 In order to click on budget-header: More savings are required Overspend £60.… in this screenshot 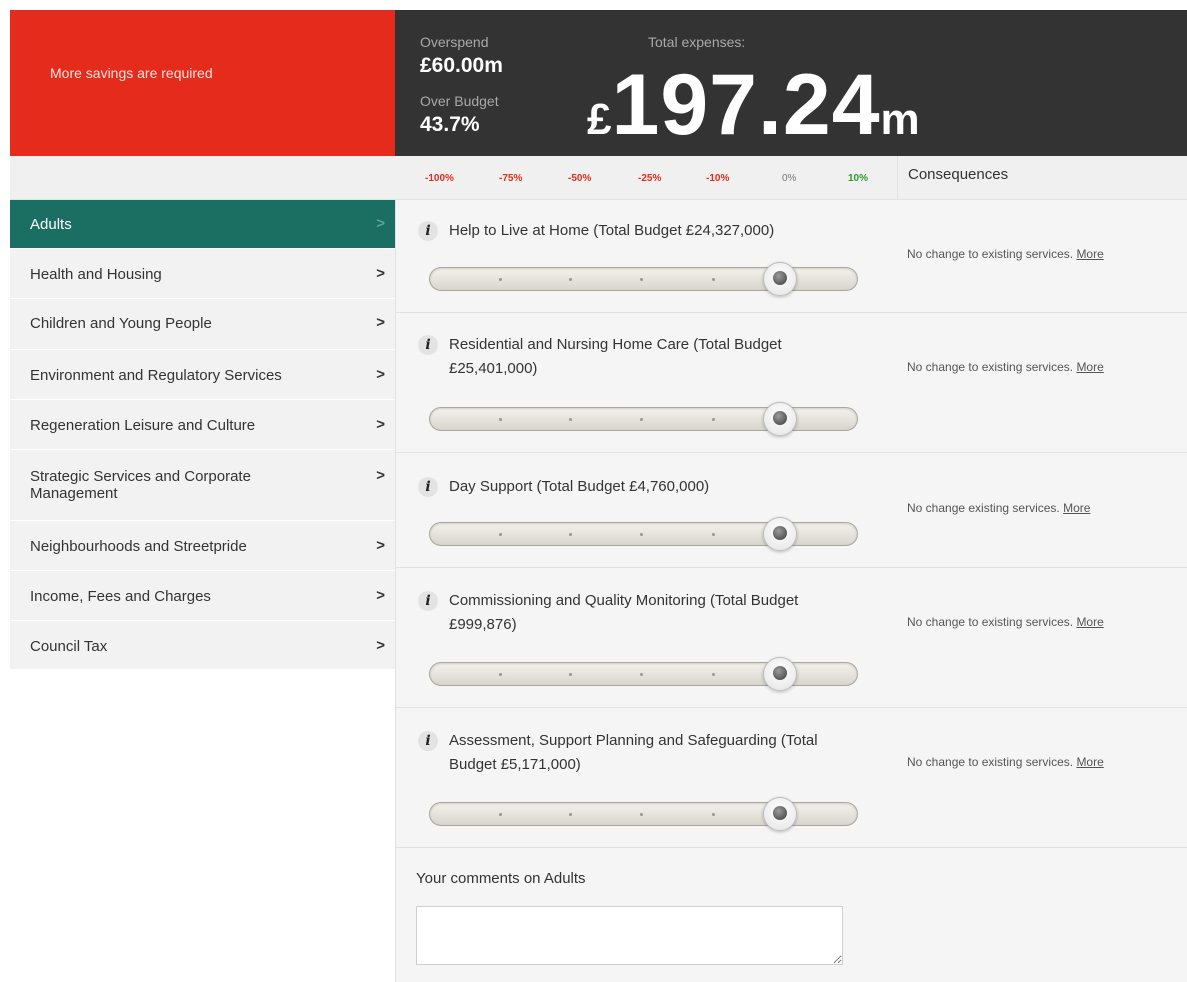, I will do `click(598, 83)`.